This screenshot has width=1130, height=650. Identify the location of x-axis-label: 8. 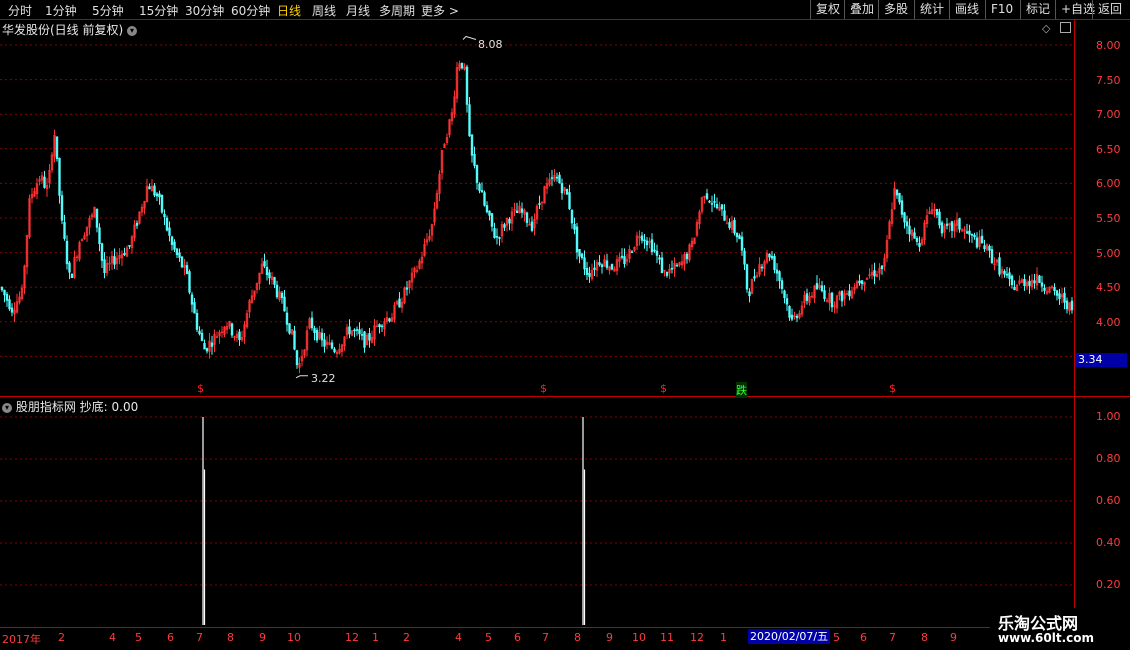
(924, 637).